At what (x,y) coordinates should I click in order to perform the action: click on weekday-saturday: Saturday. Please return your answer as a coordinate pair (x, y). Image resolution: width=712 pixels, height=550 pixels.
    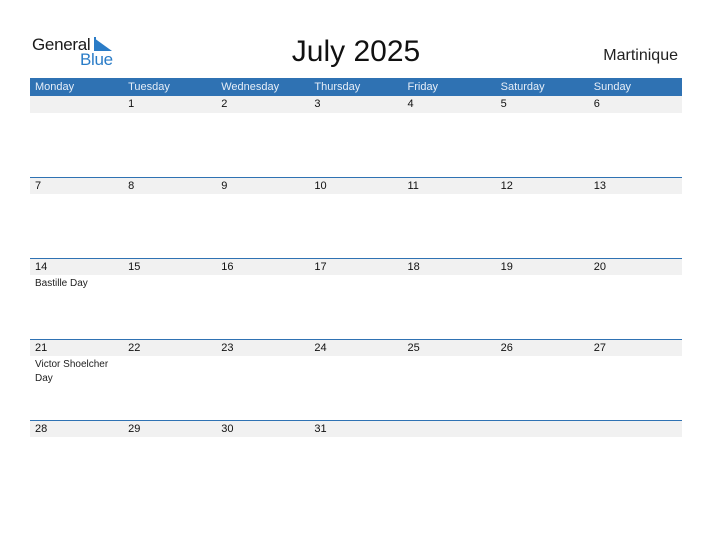
    Looking at the image, I should click on (522, 87).